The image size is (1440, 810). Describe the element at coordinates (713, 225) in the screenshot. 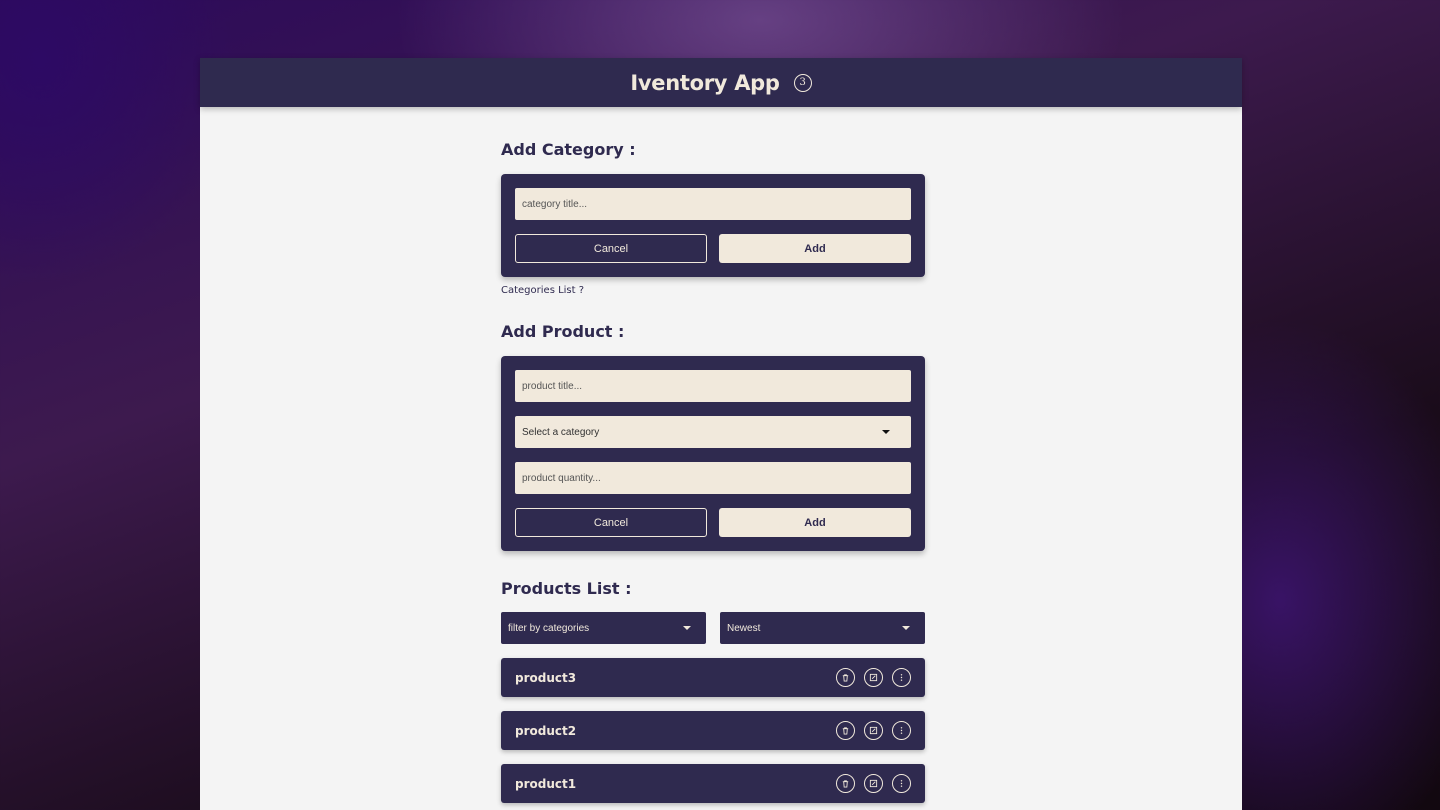

I see `add-category-form: Cancel Add` at that location.